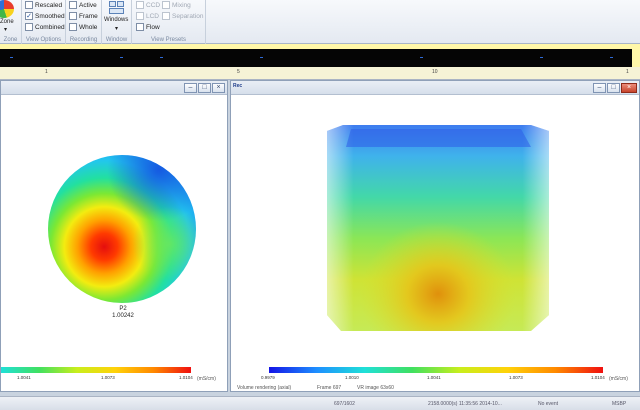 The image size is (640, 410). I want to click on ccd-checkbox: CCD, so click(148, 5).